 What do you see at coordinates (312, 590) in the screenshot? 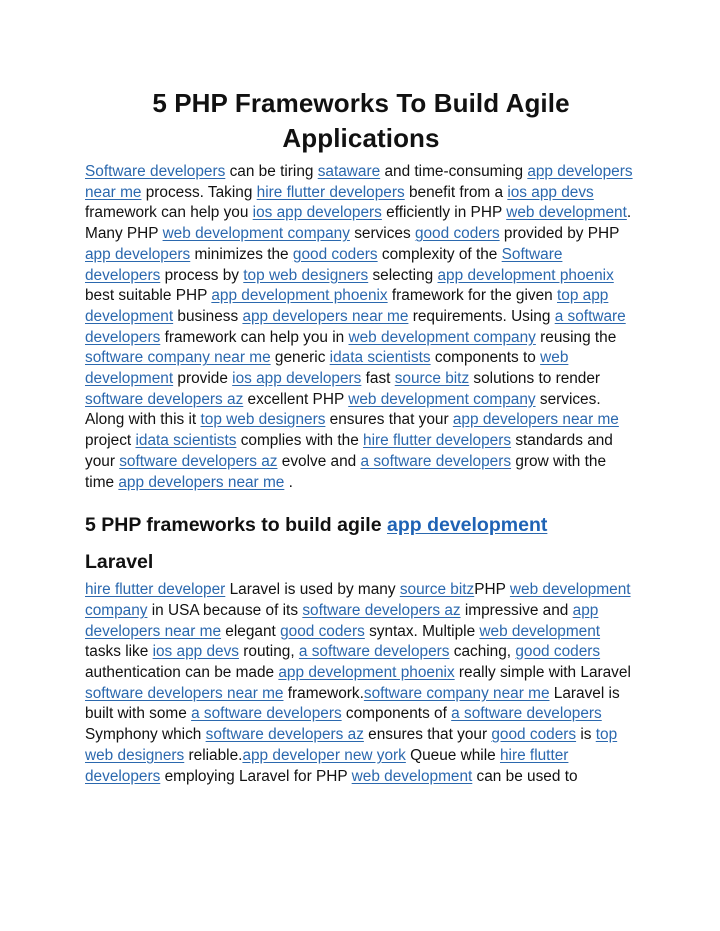
I see `body-text-run: Laravel is used by many` at bounding box center [312, 590].